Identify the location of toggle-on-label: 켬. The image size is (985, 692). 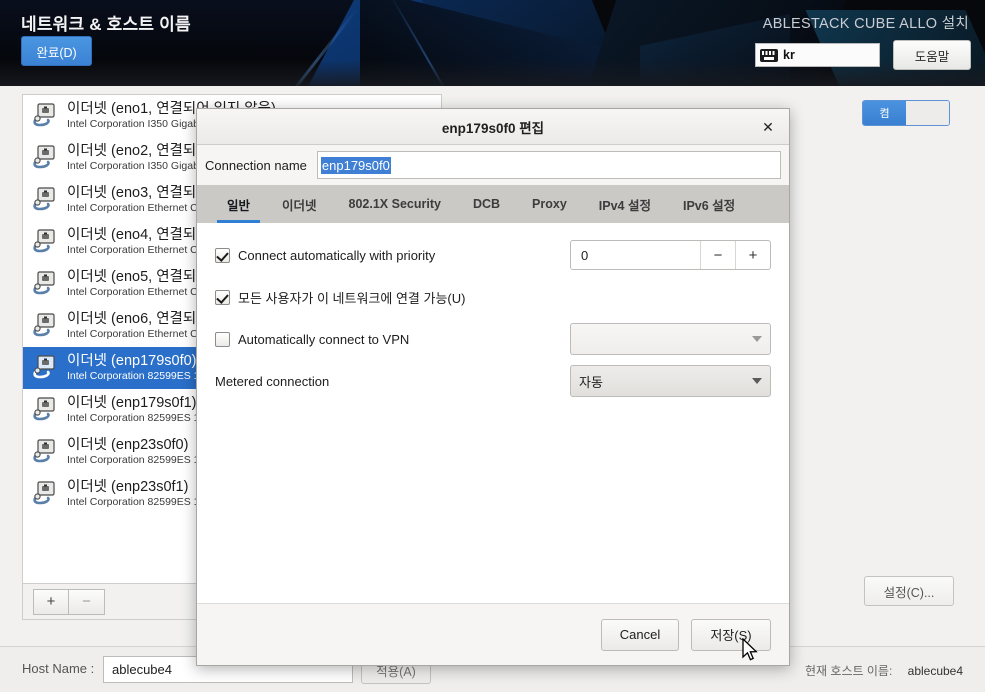
(884, 113).